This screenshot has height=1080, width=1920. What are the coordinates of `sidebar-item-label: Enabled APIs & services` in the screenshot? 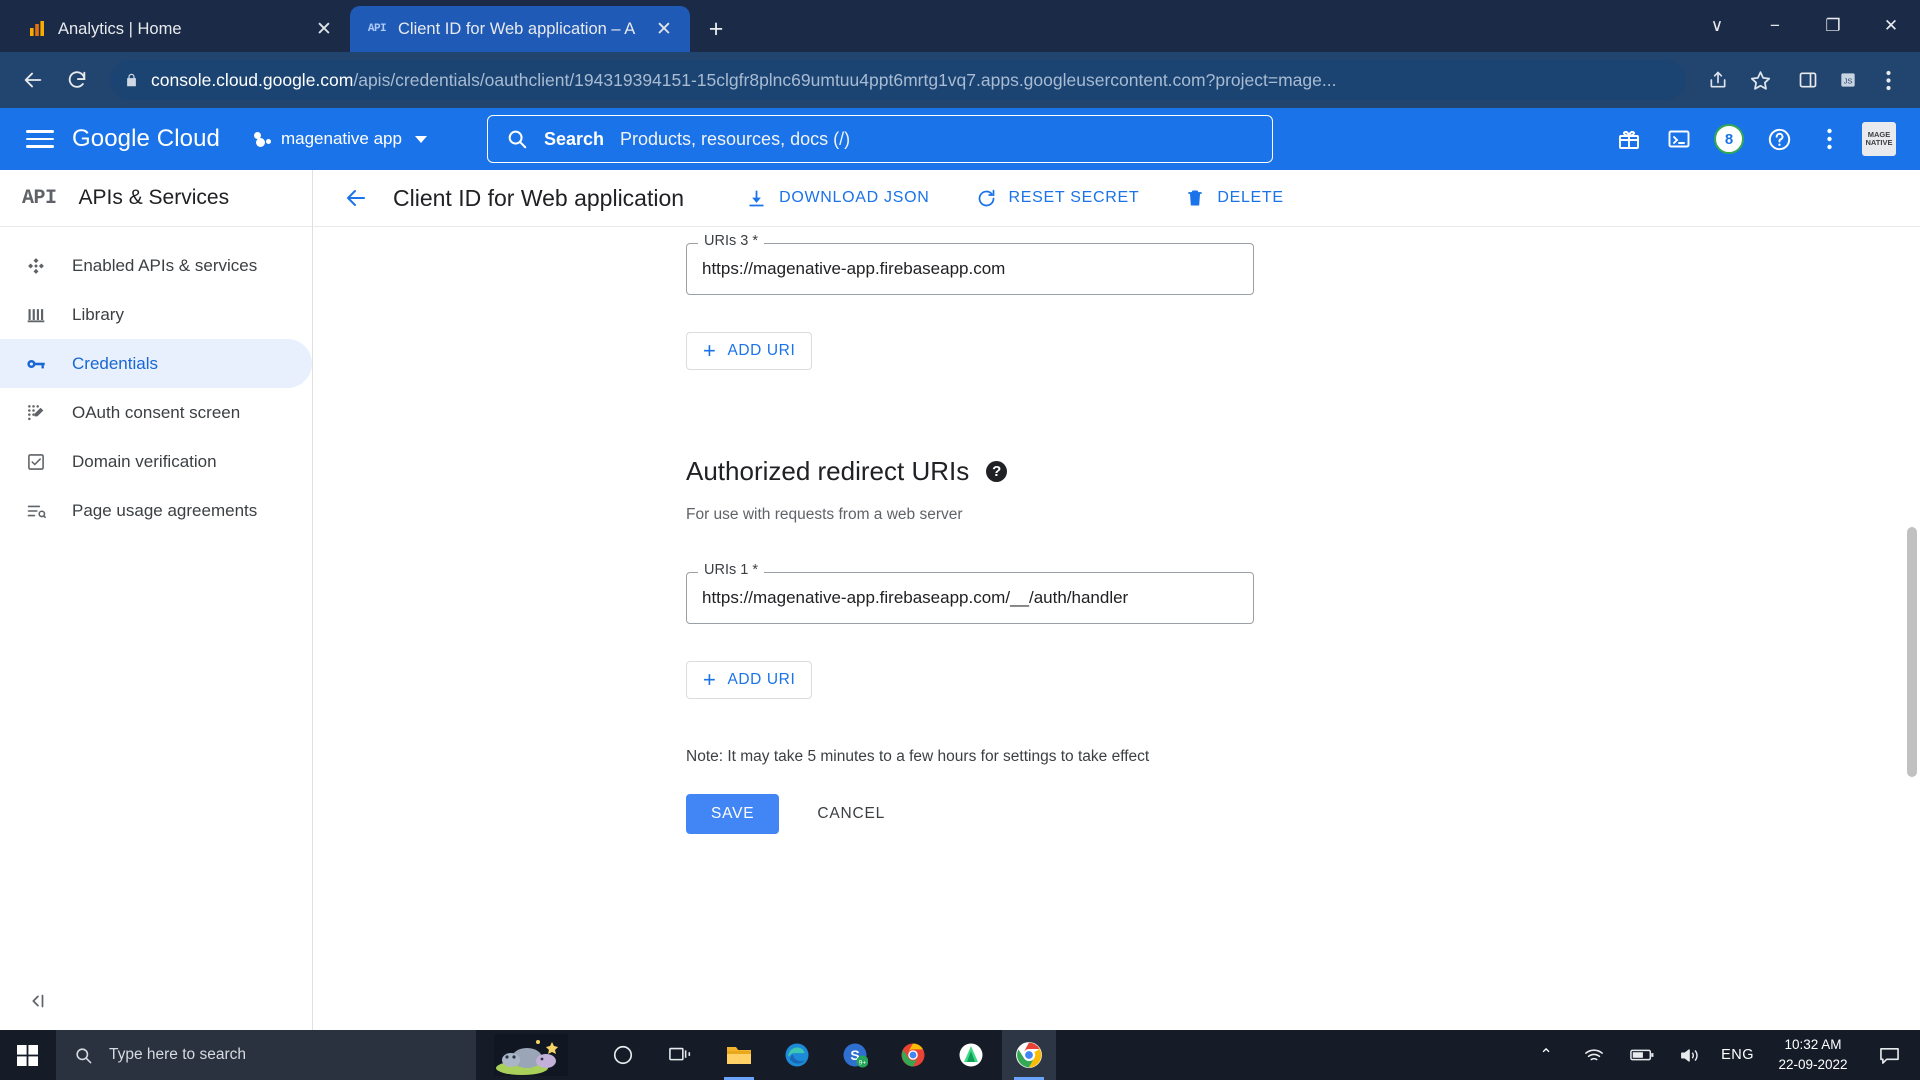 It's located at (165, 265).